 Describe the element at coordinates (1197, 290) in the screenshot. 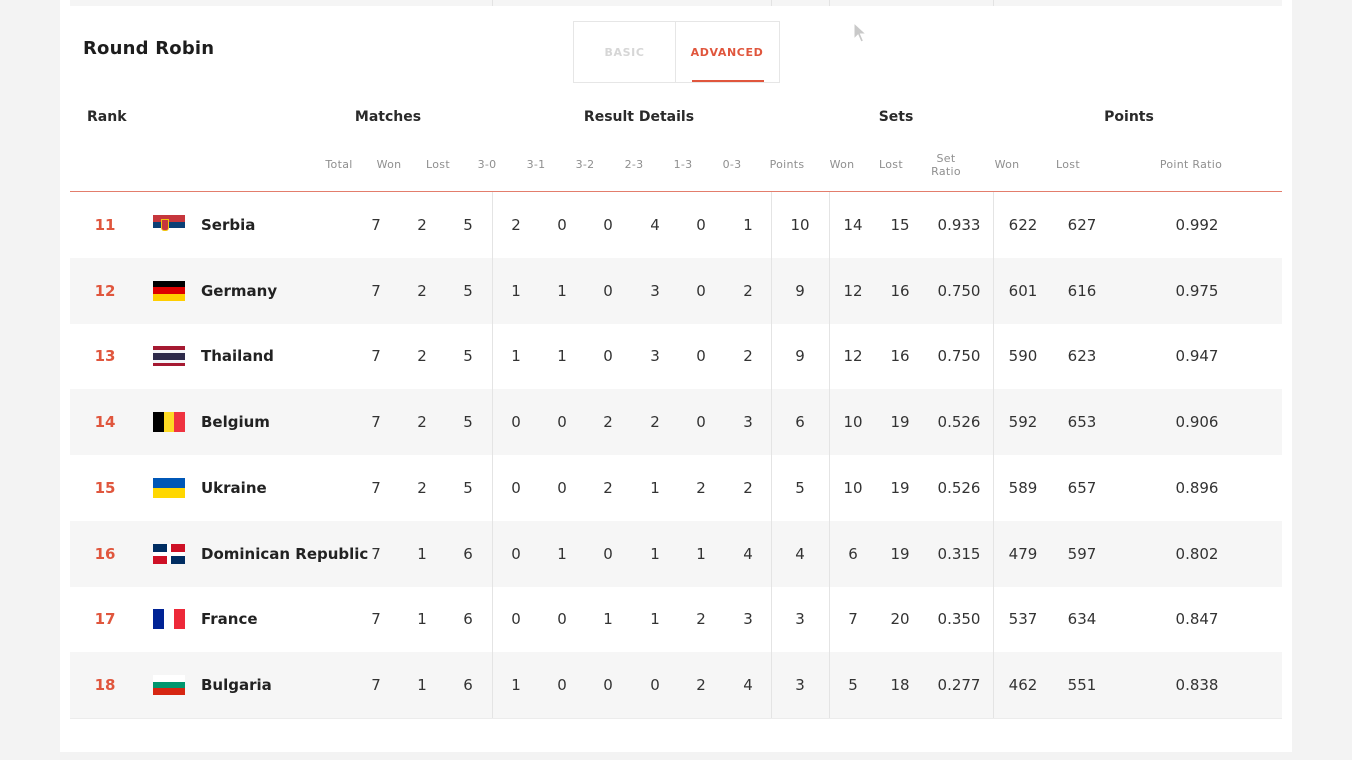

I see `point-ratio-cell: 0.975` at that location.